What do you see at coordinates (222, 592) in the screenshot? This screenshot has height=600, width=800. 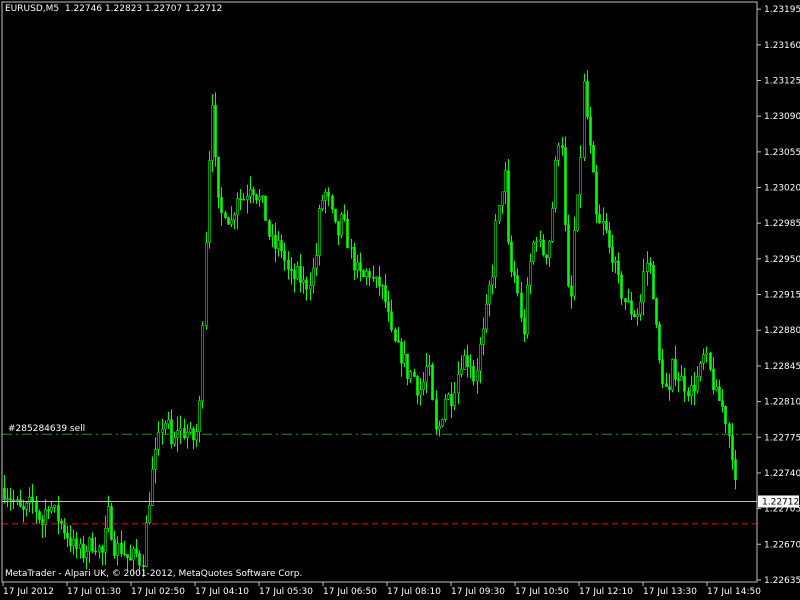 I see `time-tick-label: 17 Jul 04:10` at bounding box center [222, 592].